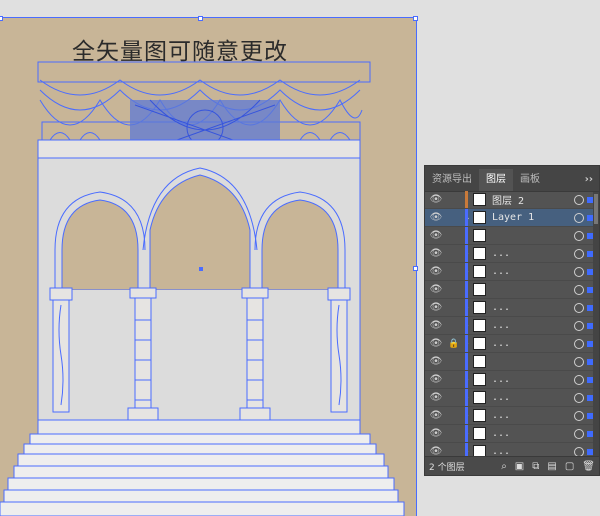 This screenshot has height=516, width=600. Describe the element at coordinates (454, 344) in the screenshot. I see `lock-icon: 🔒` at that location.